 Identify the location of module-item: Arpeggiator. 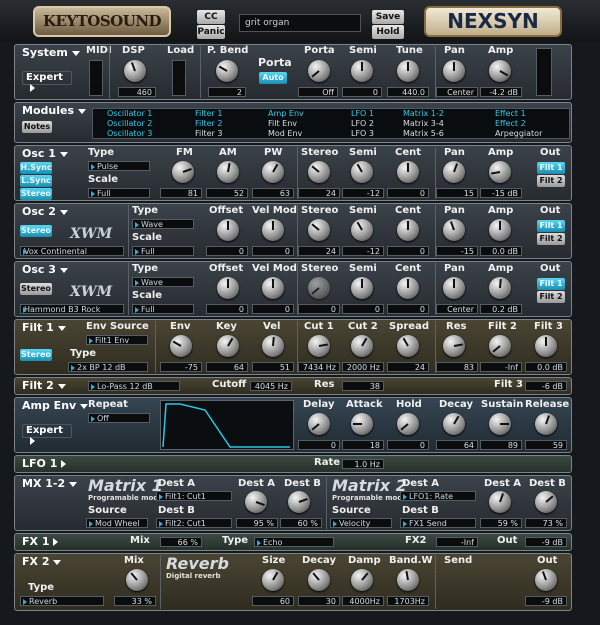
(518, 134).